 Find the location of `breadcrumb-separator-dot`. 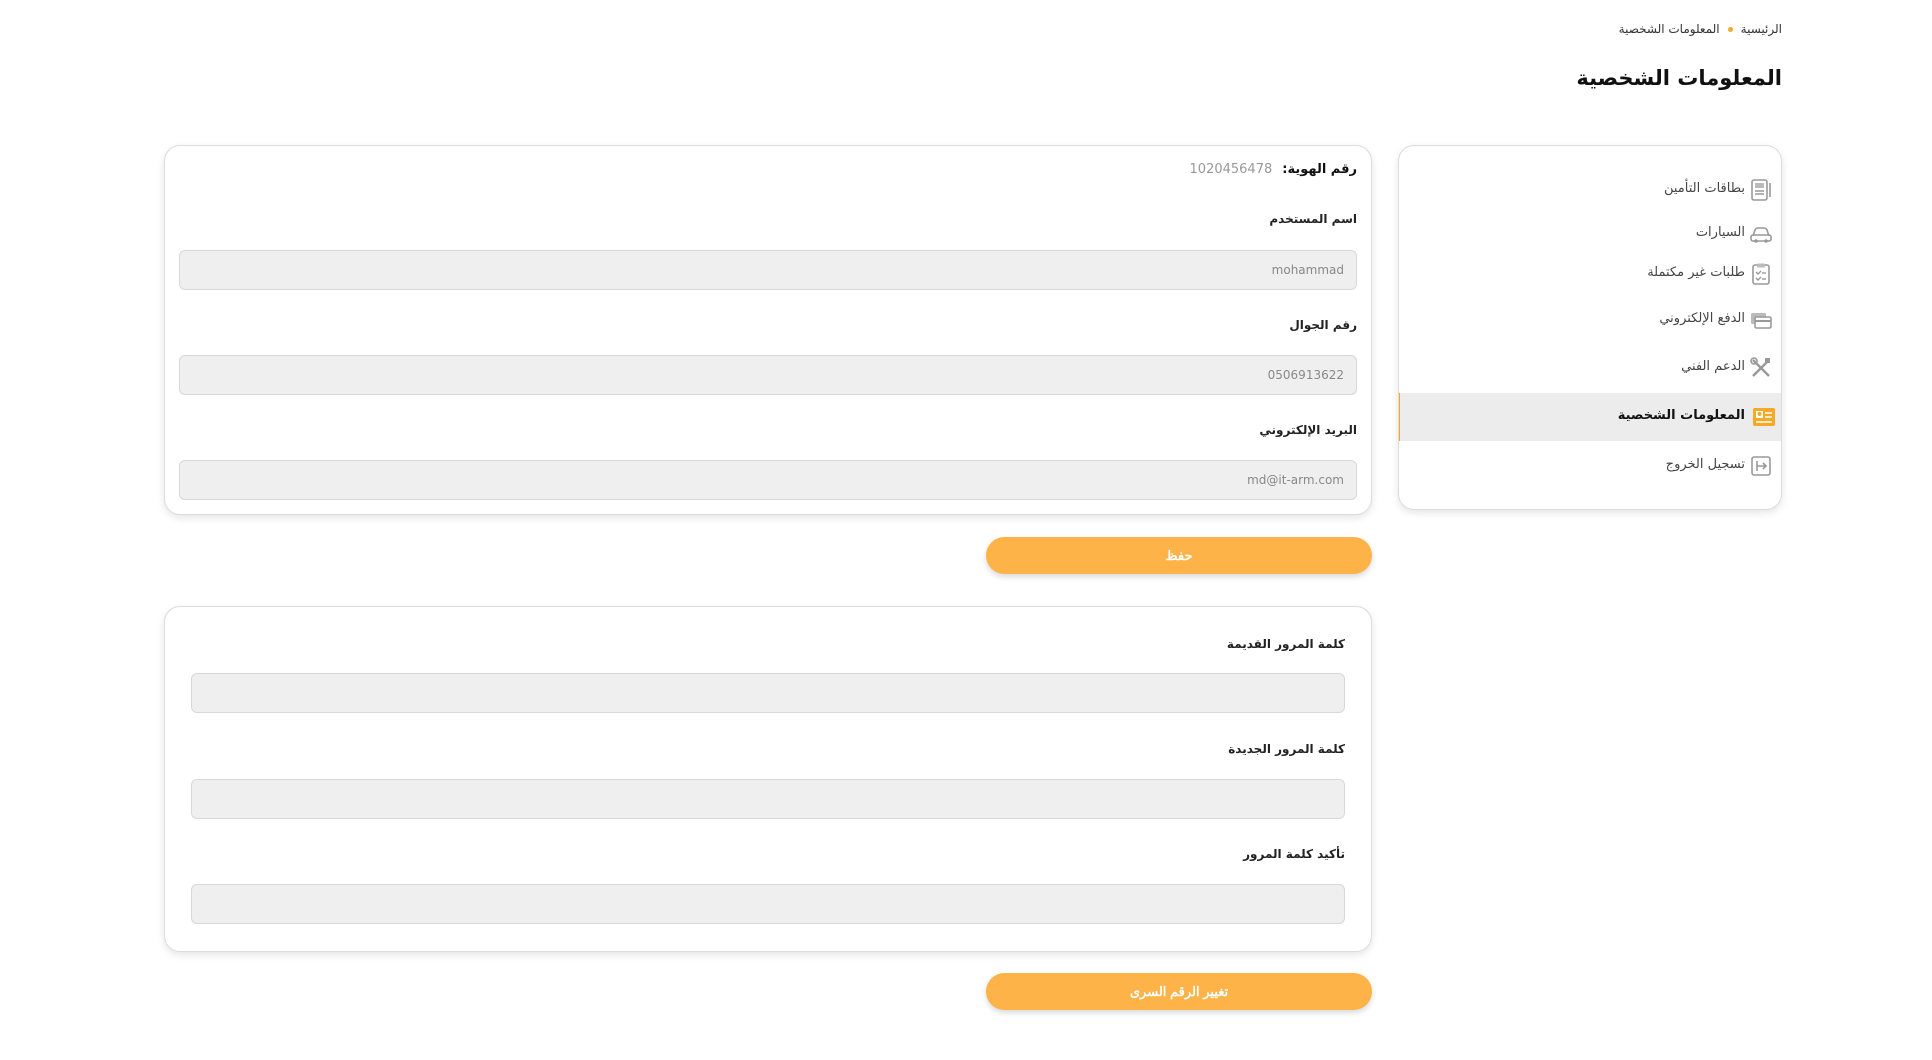

breadcrumb-separator-dot is located at coordinates (1730, 29).